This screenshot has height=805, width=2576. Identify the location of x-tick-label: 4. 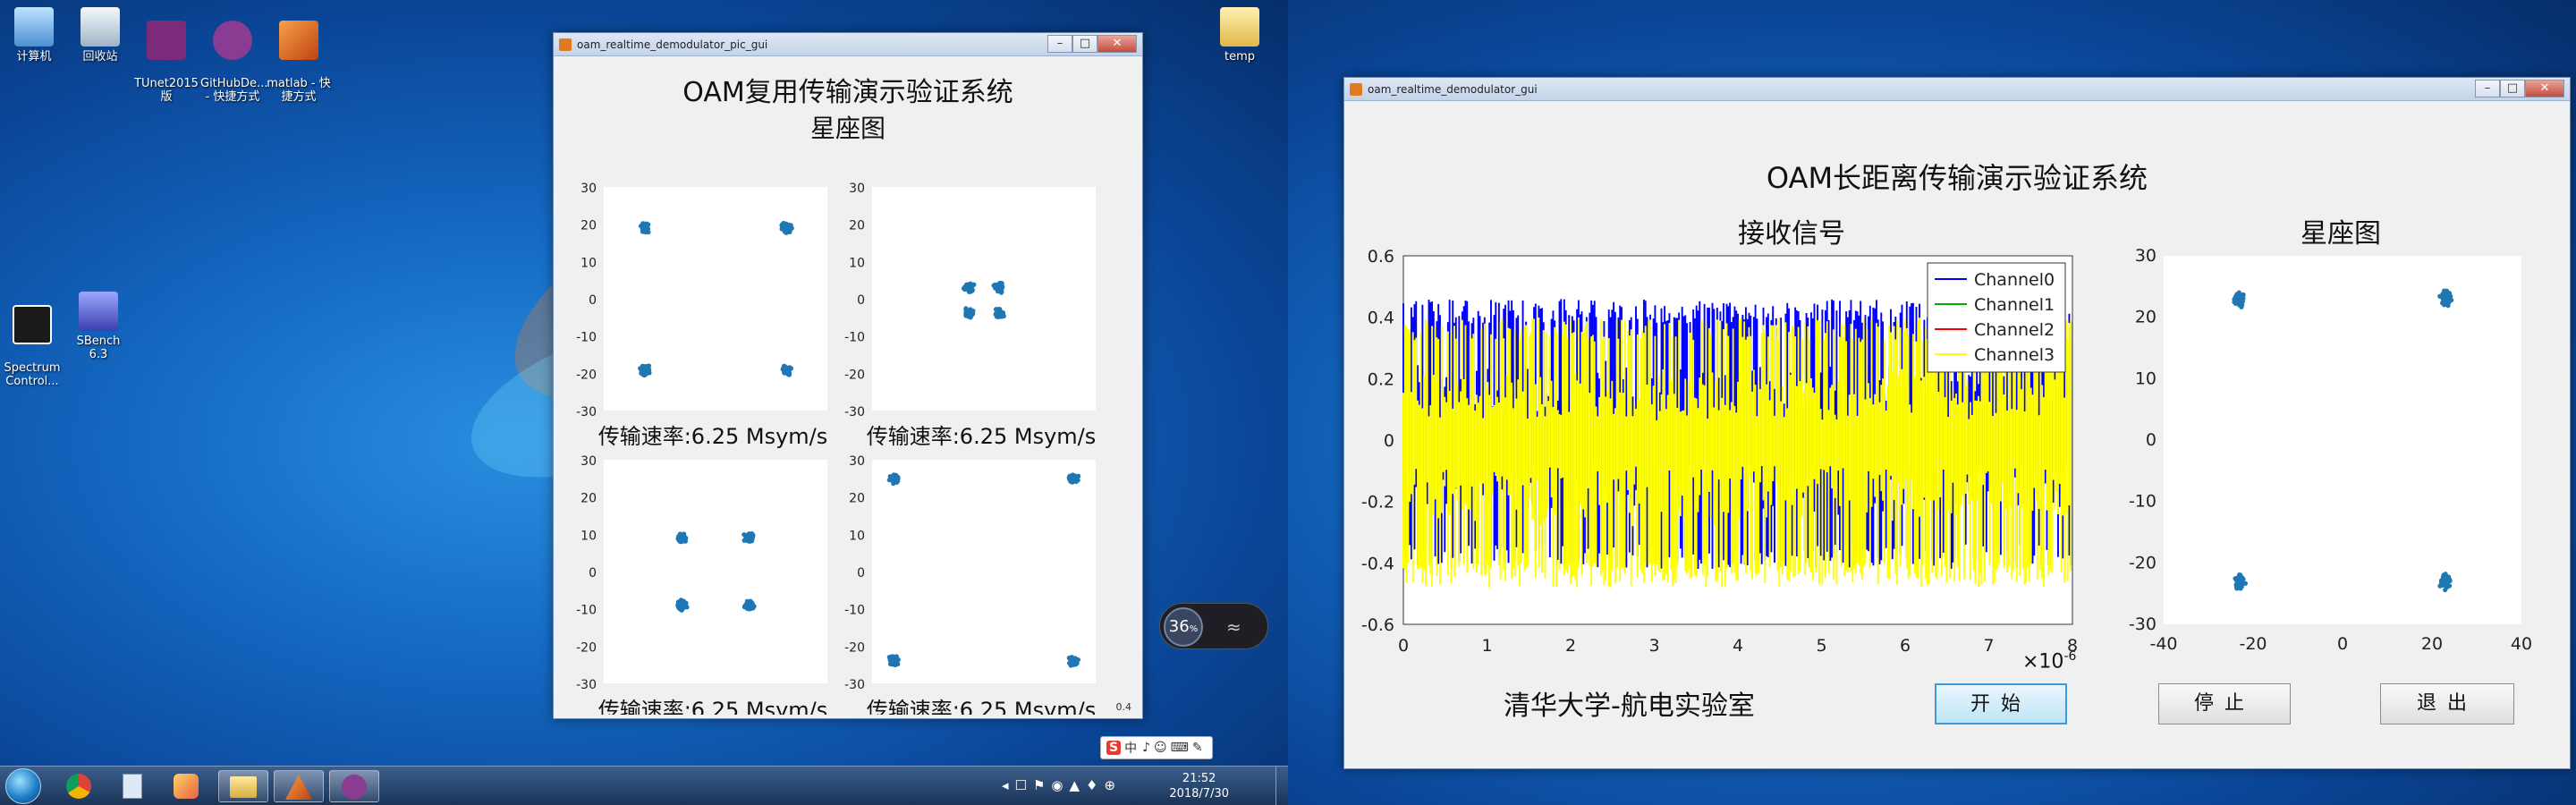
(1738, 646).